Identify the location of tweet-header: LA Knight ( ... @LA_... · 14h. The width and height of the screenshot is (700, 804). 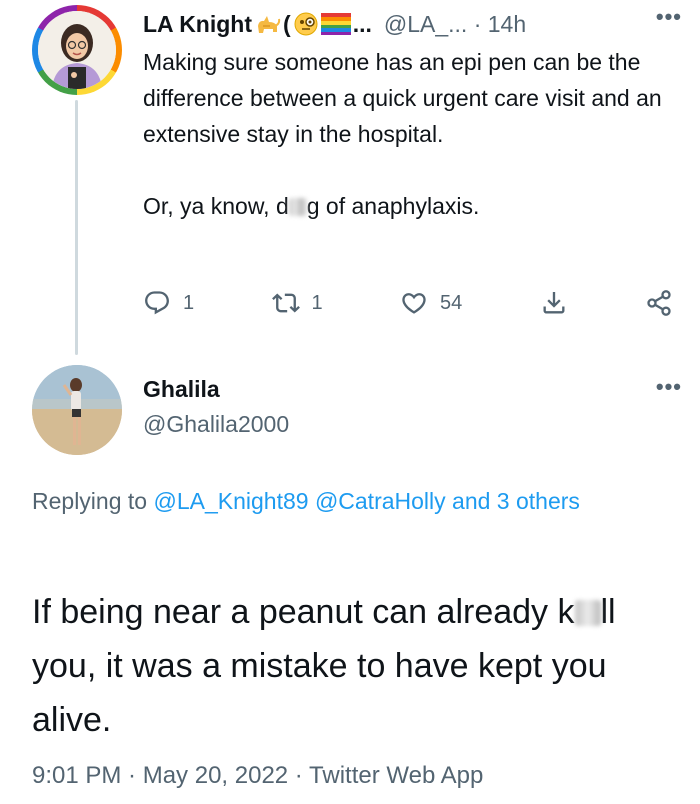
(334, 24).